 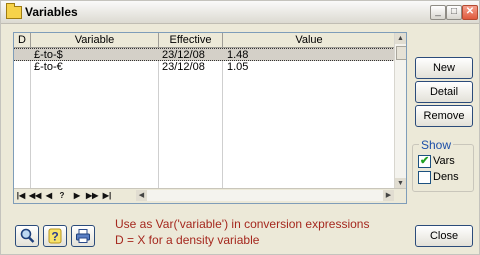 What do you see at coordinates (454, 12) in the screenshot?
I see `maximize-button: □` at bounding box center [454, 12].